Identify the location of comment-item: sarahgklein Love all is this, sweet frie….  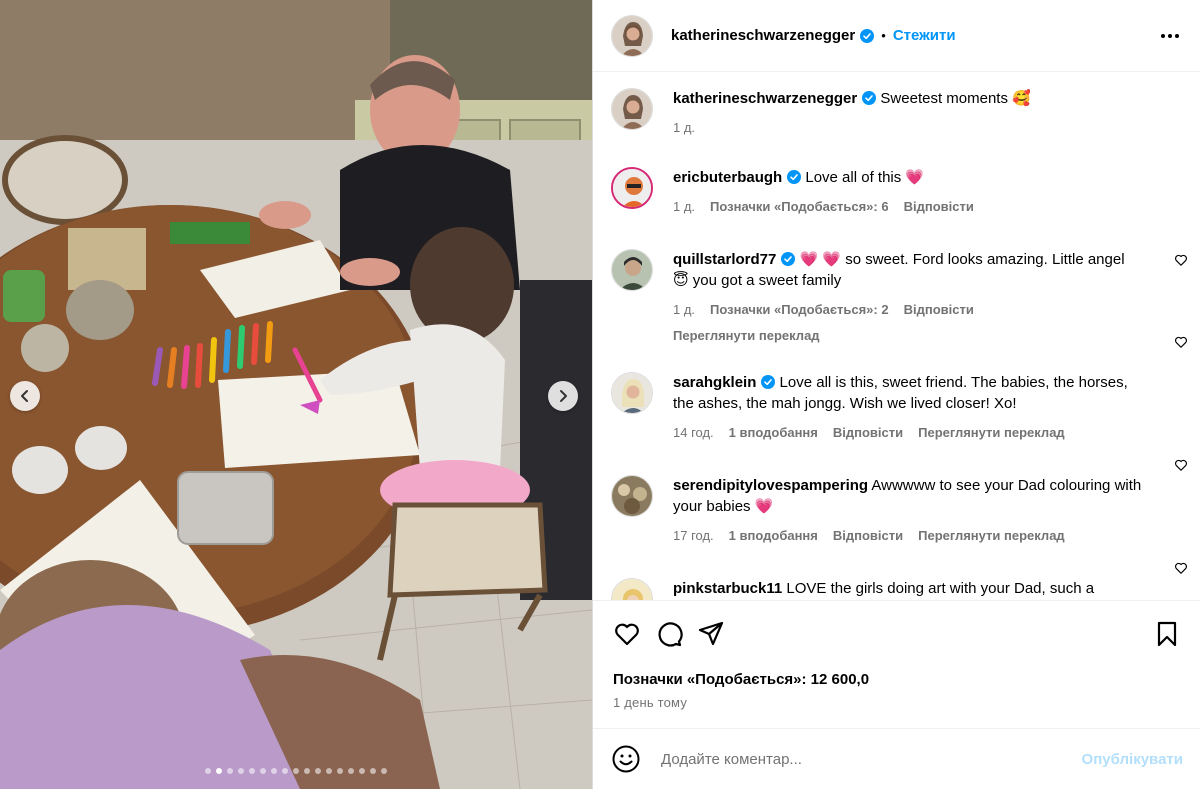
(905, 421).